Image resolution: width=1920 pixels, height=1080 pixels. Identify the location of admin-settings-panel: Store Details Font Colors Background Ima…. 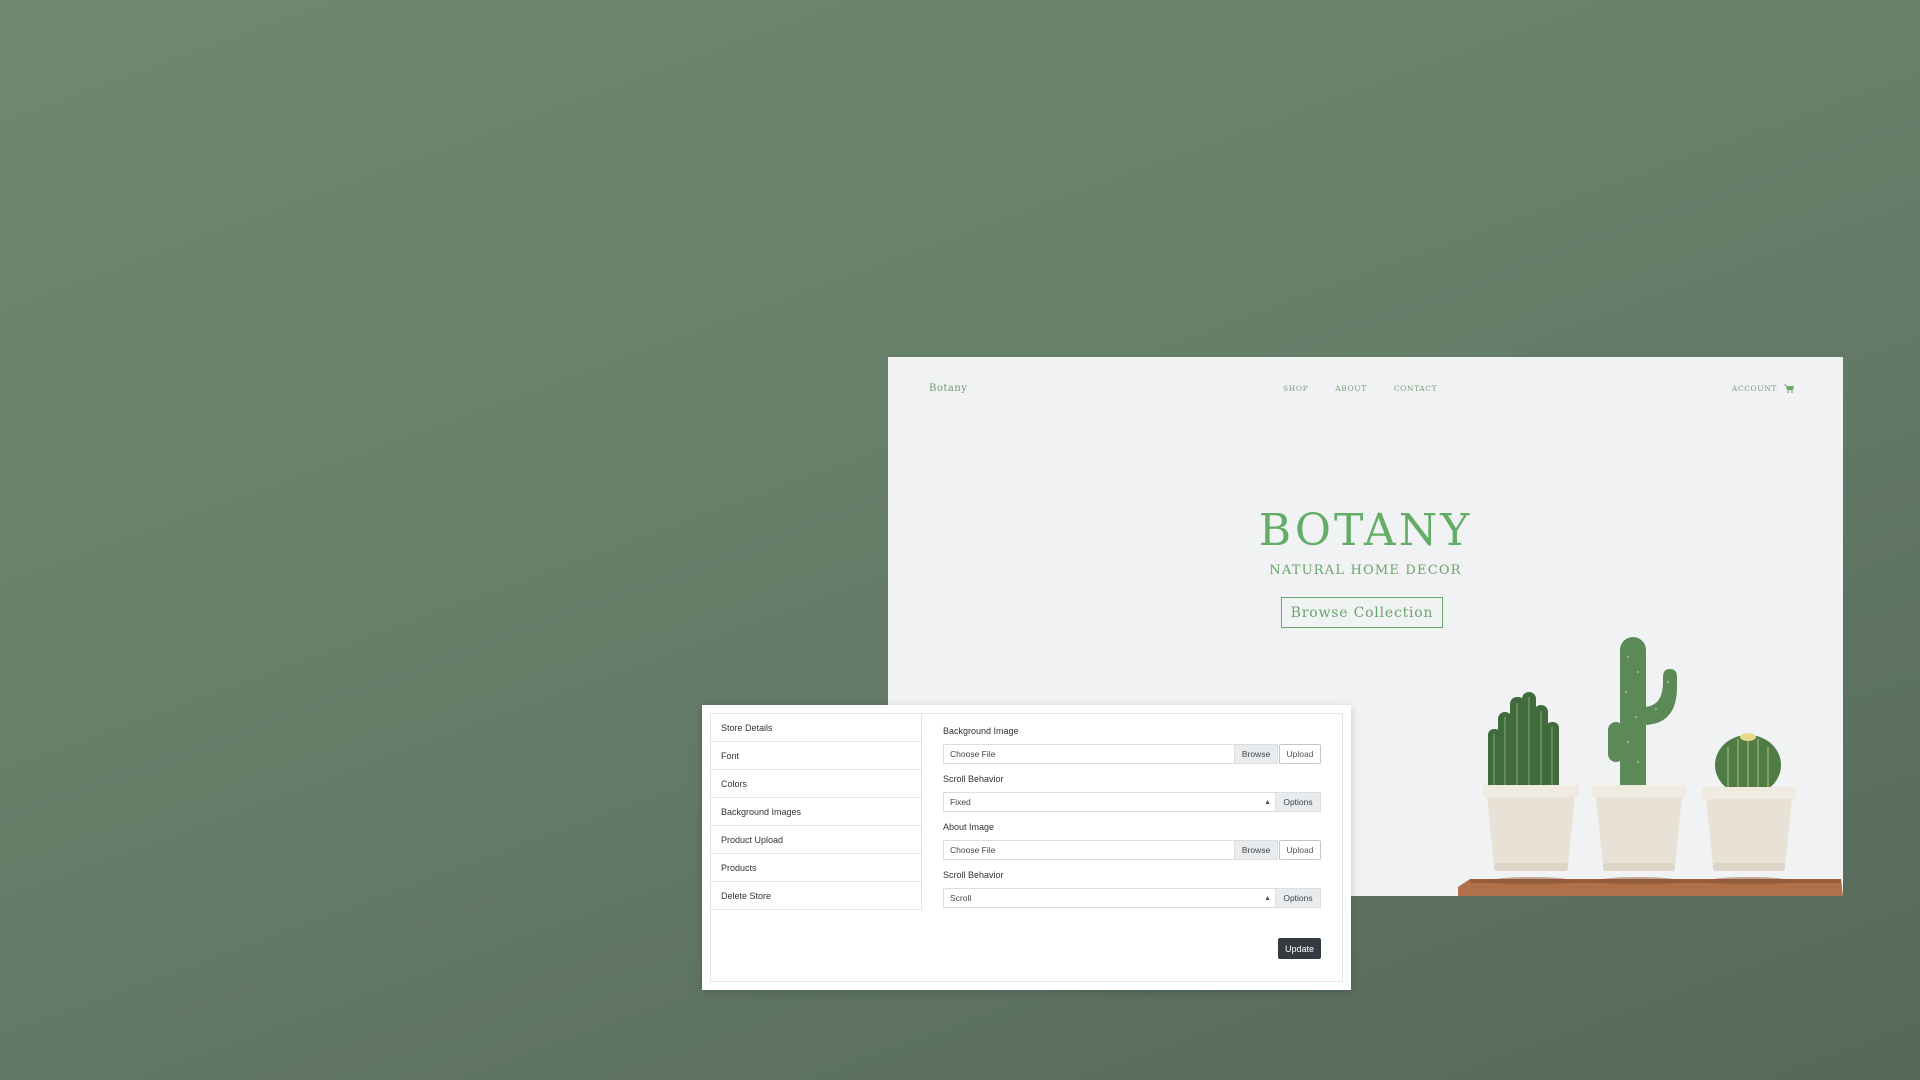
(1026, 847).